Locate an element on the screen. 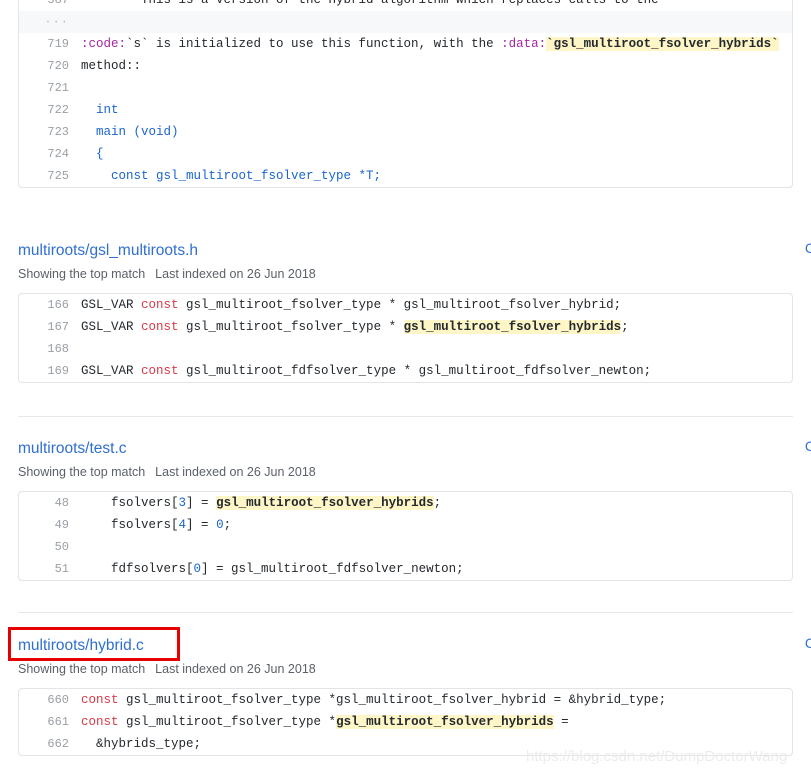  code-text: const gsl_multiroot_fsolver_type *T; is located at coordinates (234, 176).